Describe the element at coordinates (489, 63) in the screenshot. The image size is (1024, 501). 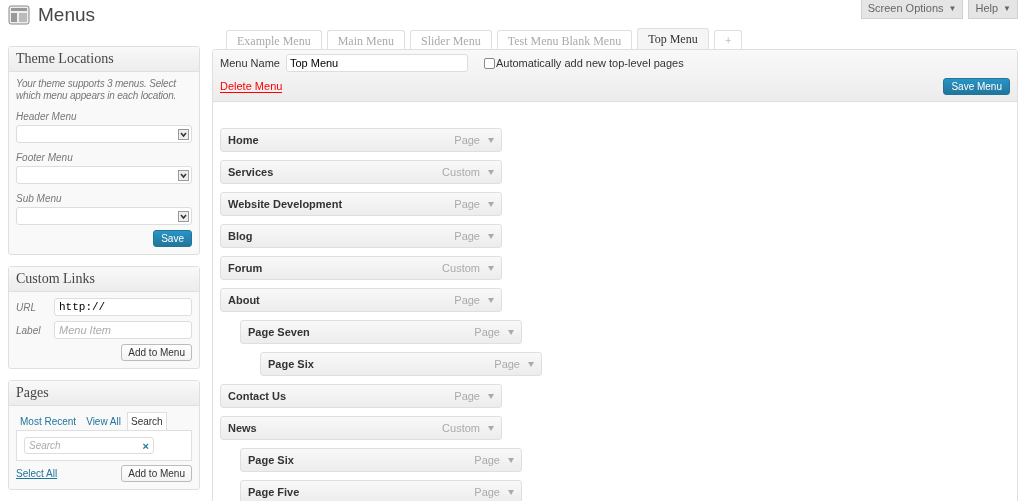
I see `checkbox` at that location.